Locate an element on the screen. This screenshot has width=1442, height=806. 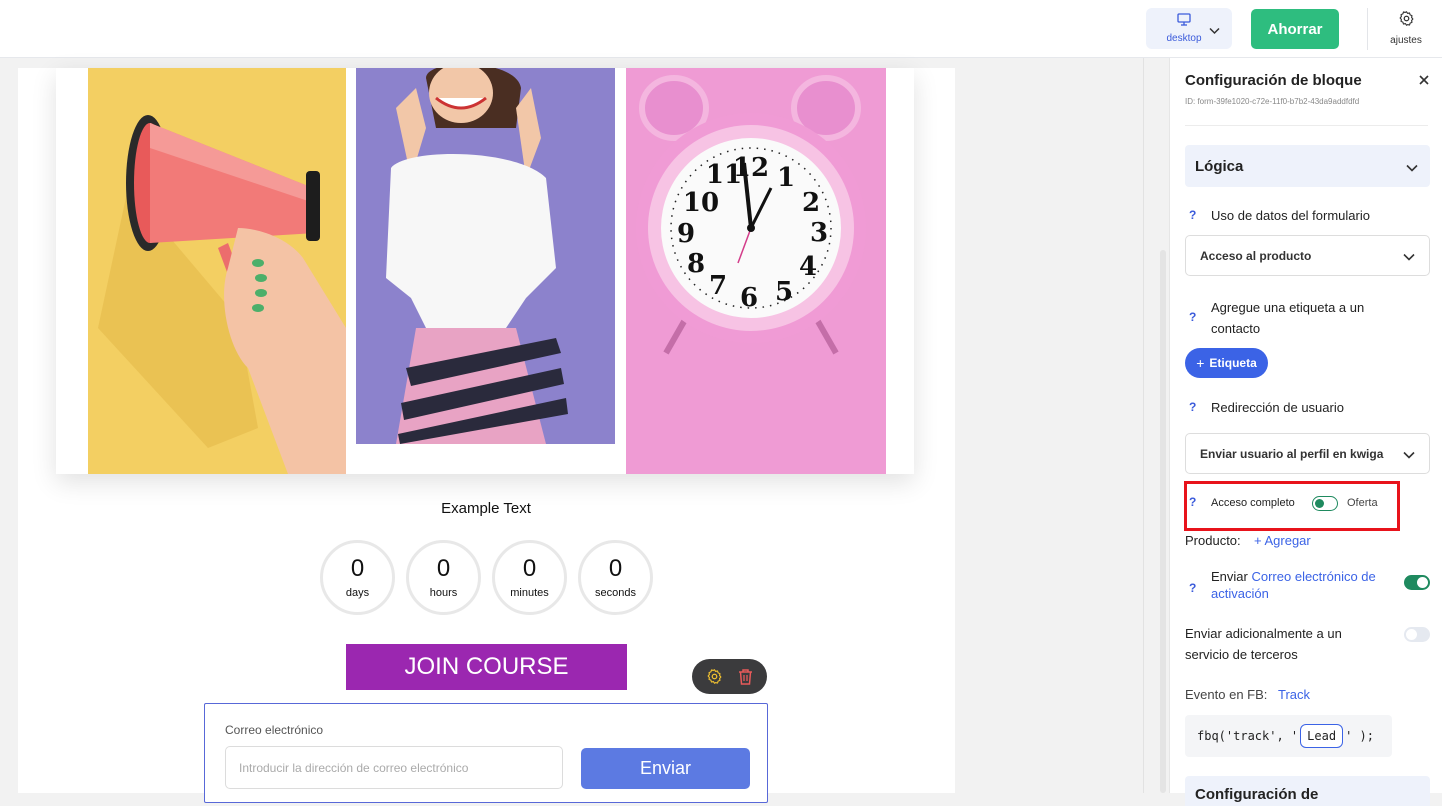
svg-text: 2 is located at coordinates (811, 203).